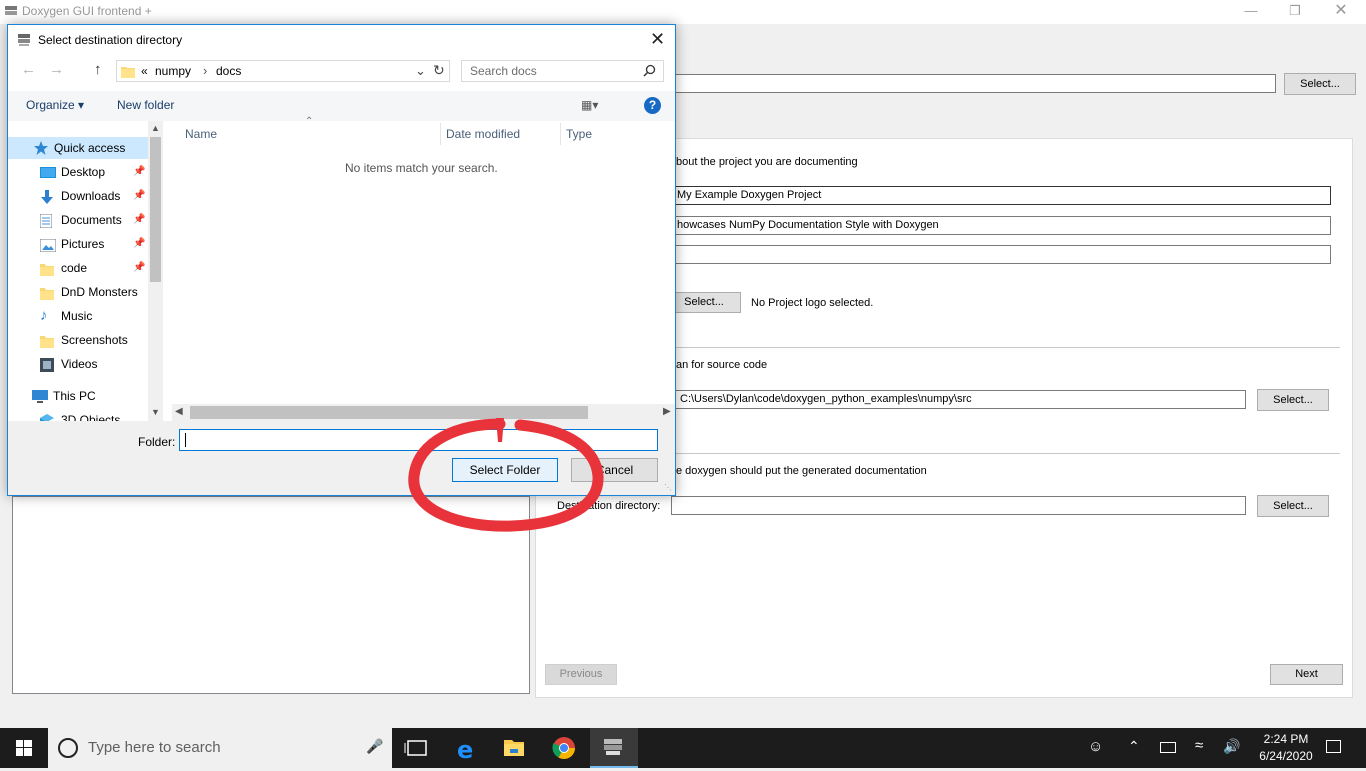 The width and height of the screenshot is (1366, 771). Describe the element at coordinates (1199, 745) in the screenshot. I see `wifi-icon: ≈` at that location.